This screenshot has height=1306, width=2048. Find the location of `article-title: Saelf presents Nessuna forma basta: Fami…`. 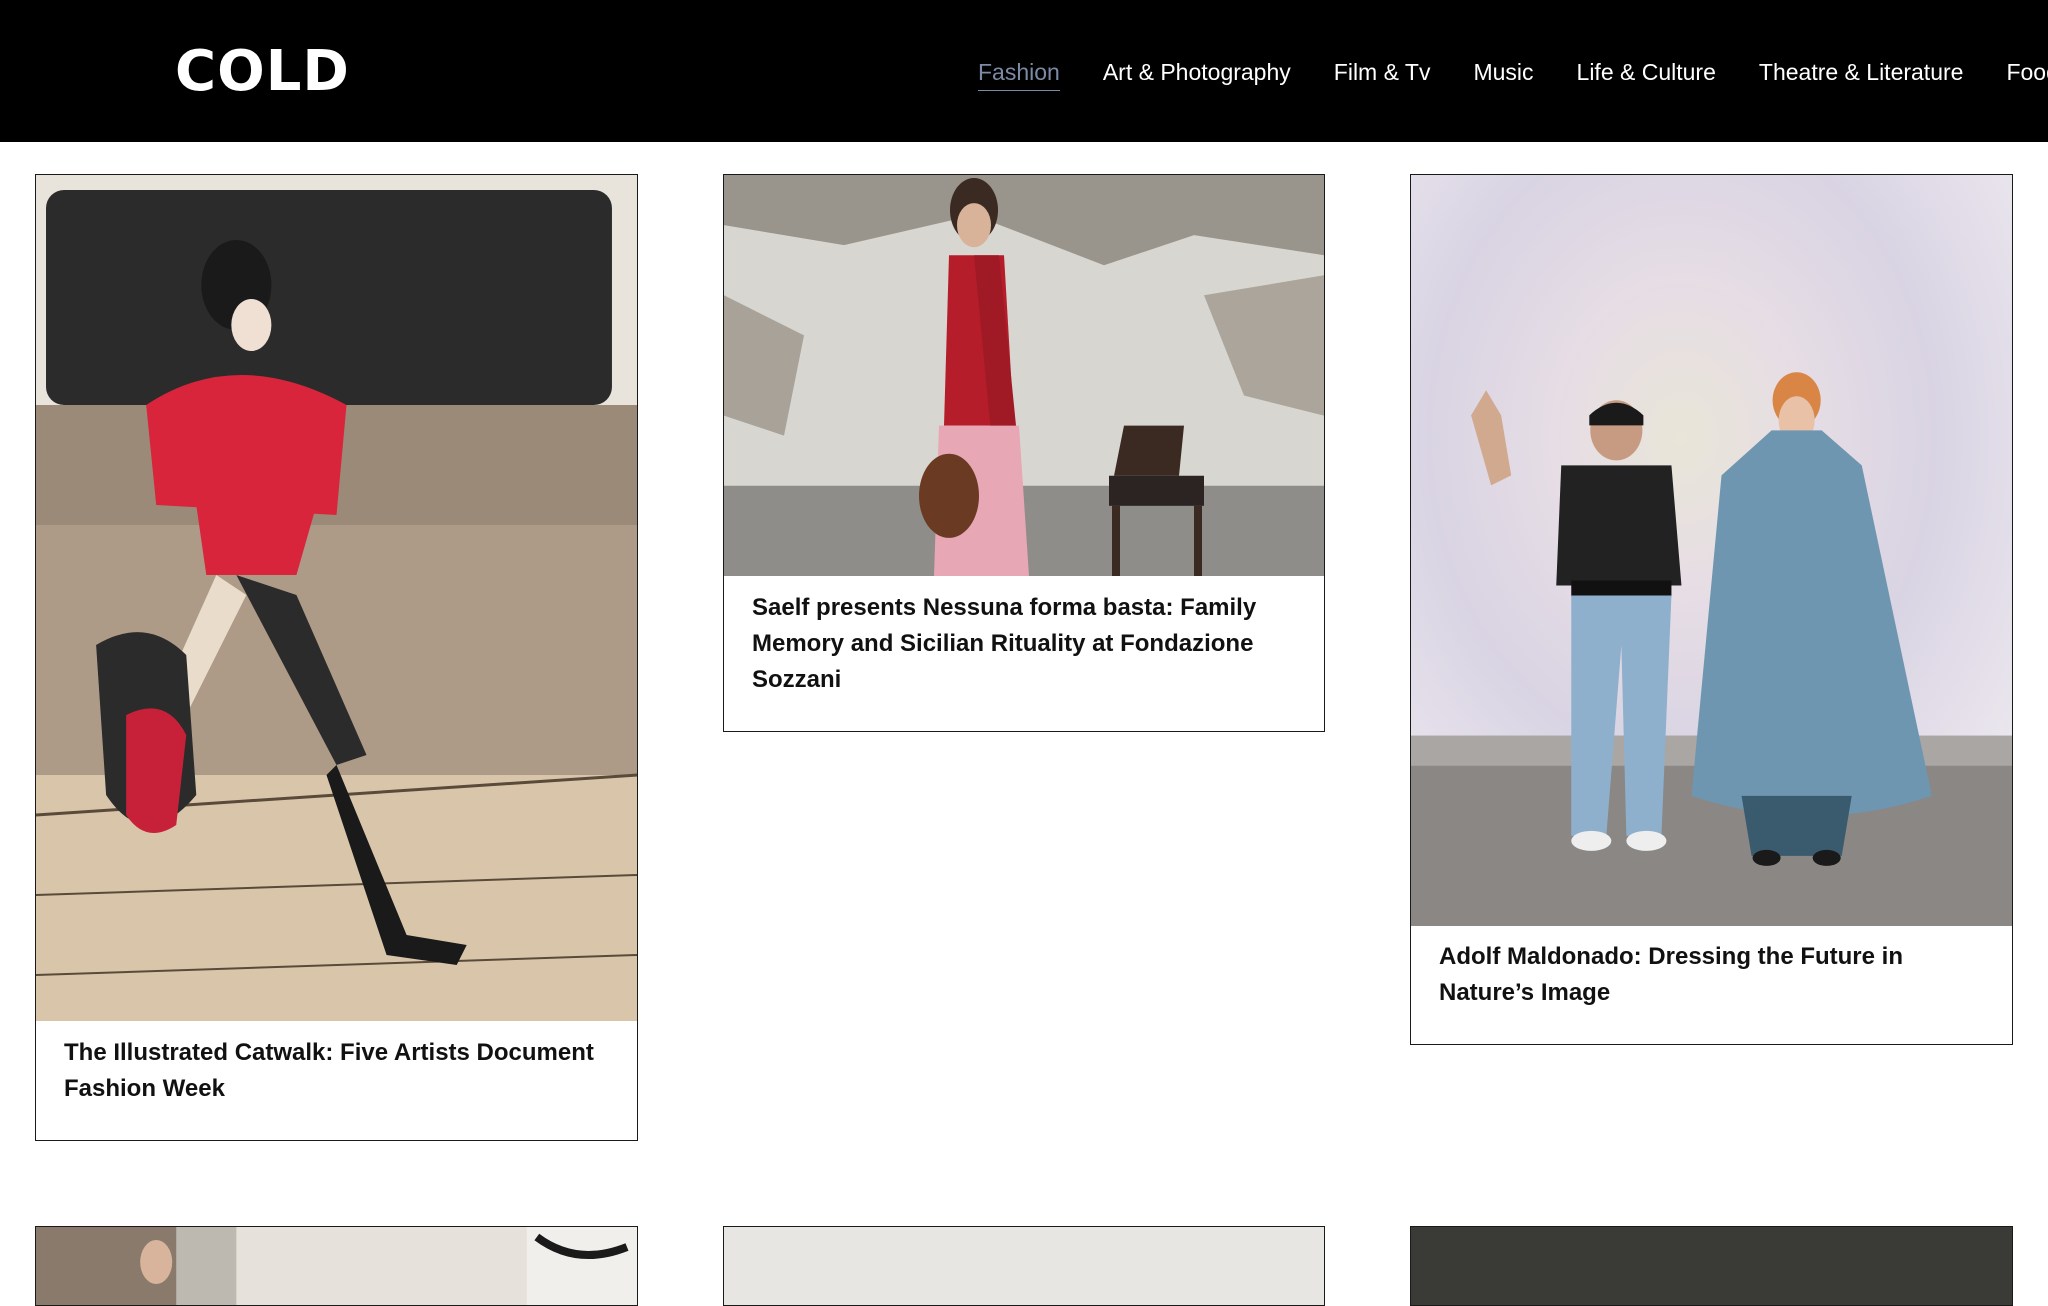

article-title: Saelf presents Nessuna forma basta: Fami… is located at coordinates (1026, 644).